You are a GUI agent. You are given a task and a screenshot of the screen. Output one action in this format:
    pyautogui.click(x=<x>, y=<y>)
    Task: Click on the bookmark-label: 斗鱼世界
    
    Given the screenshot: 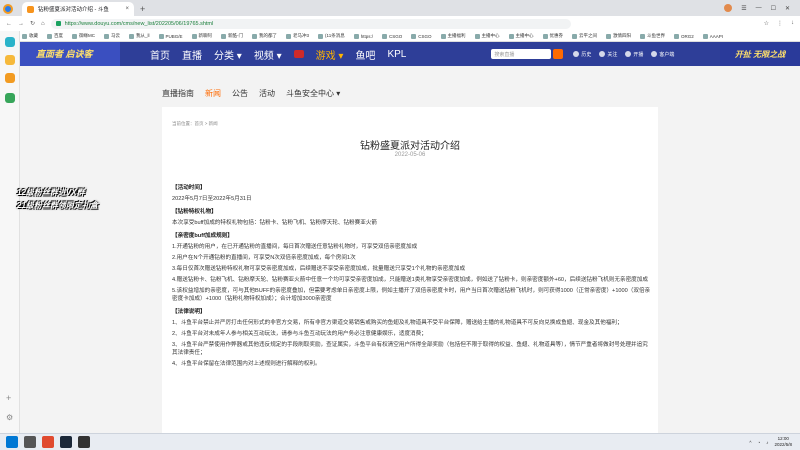 What is the action you would take?
    pyautogui.click(x=656, y=35)
    